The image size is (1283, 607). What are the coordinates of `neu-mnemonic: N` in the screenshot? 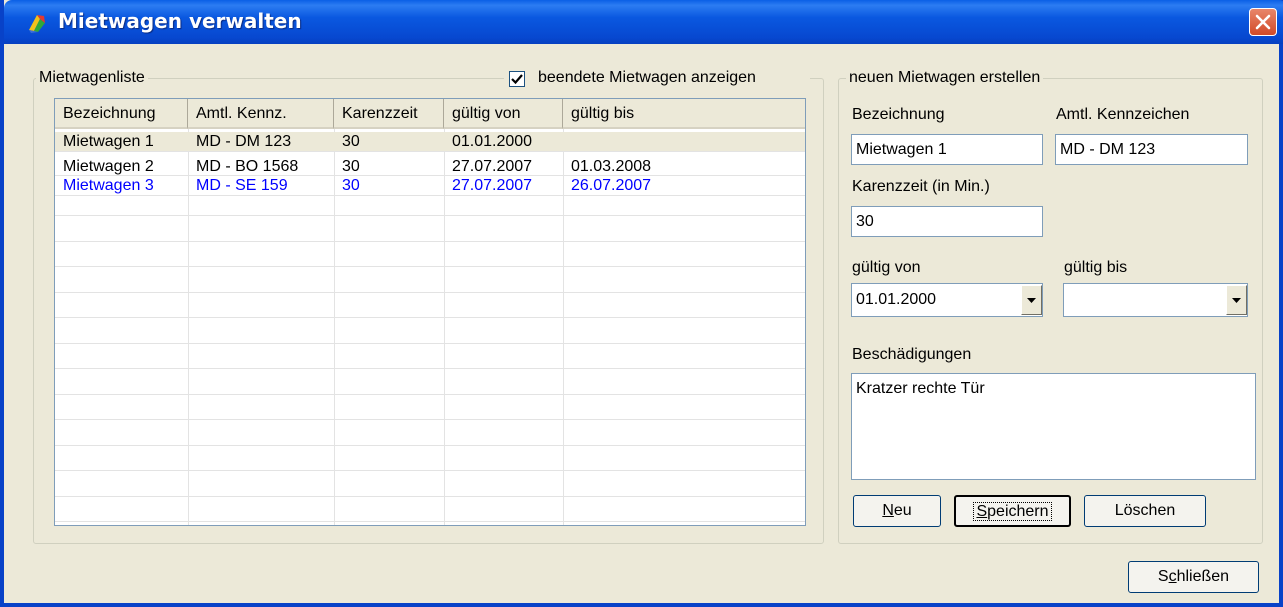 It's located at (888, 510).